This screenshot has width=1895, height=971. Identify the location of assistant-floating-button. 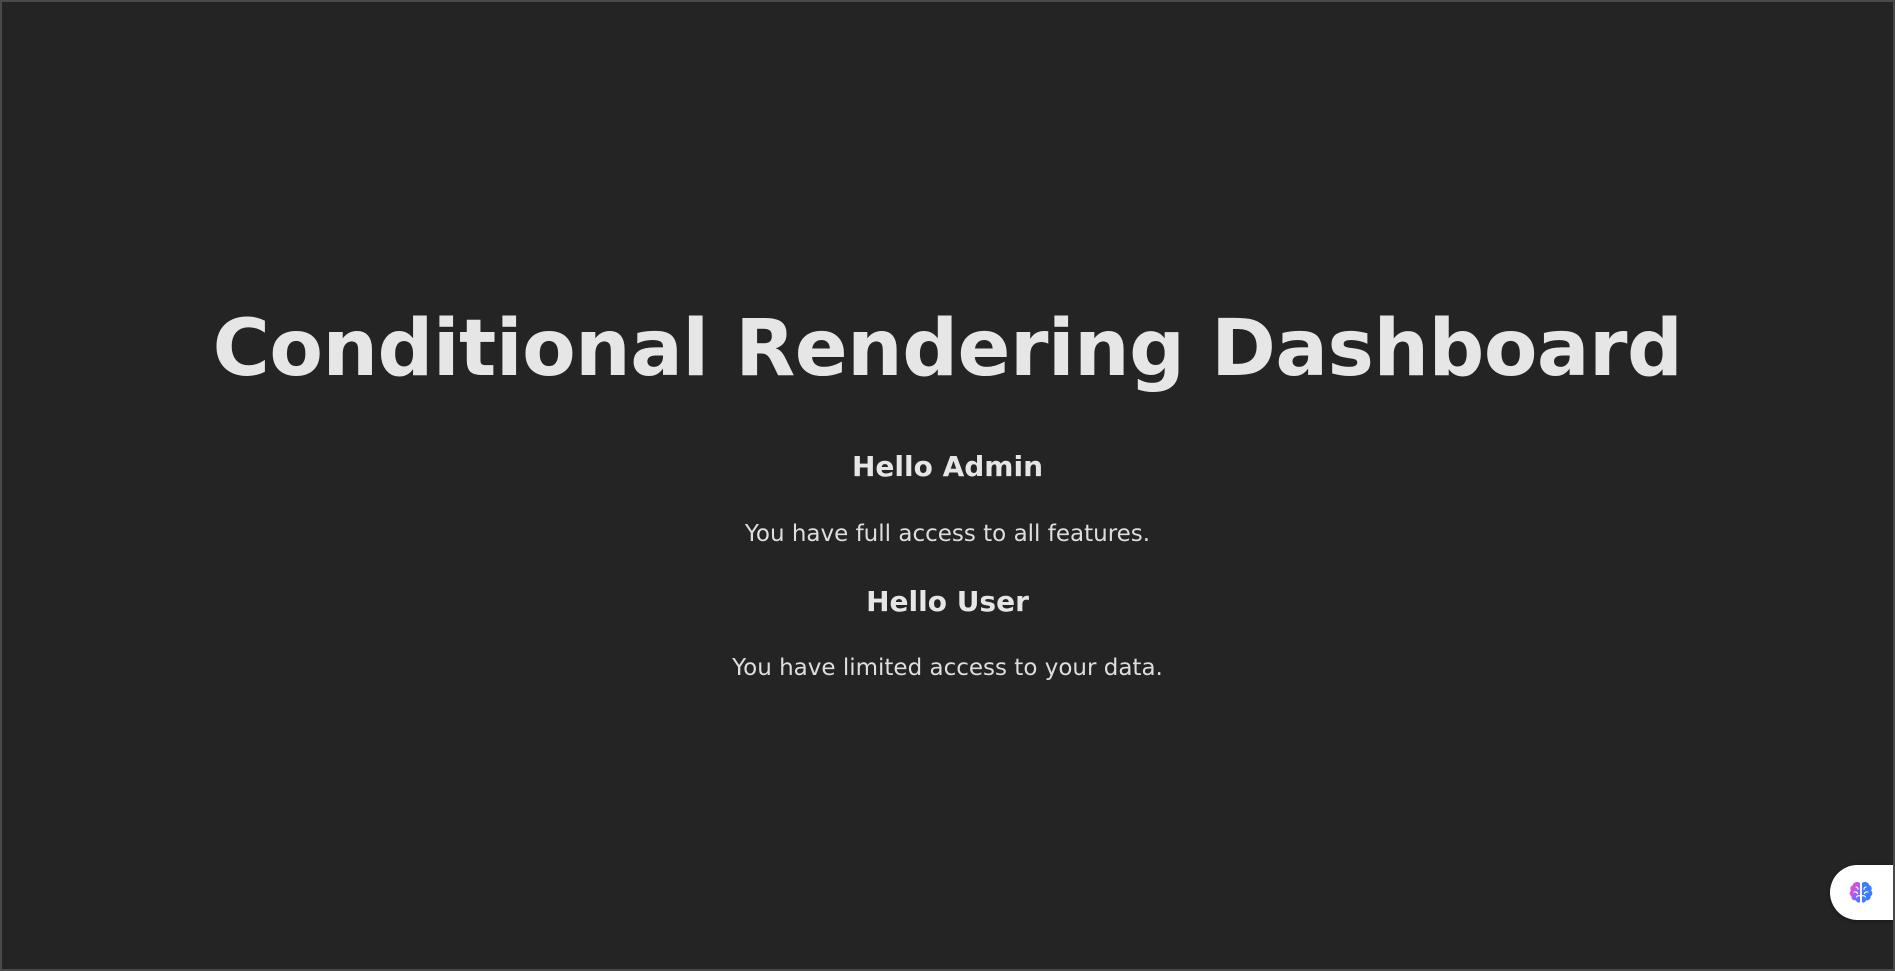
(1861, 892).